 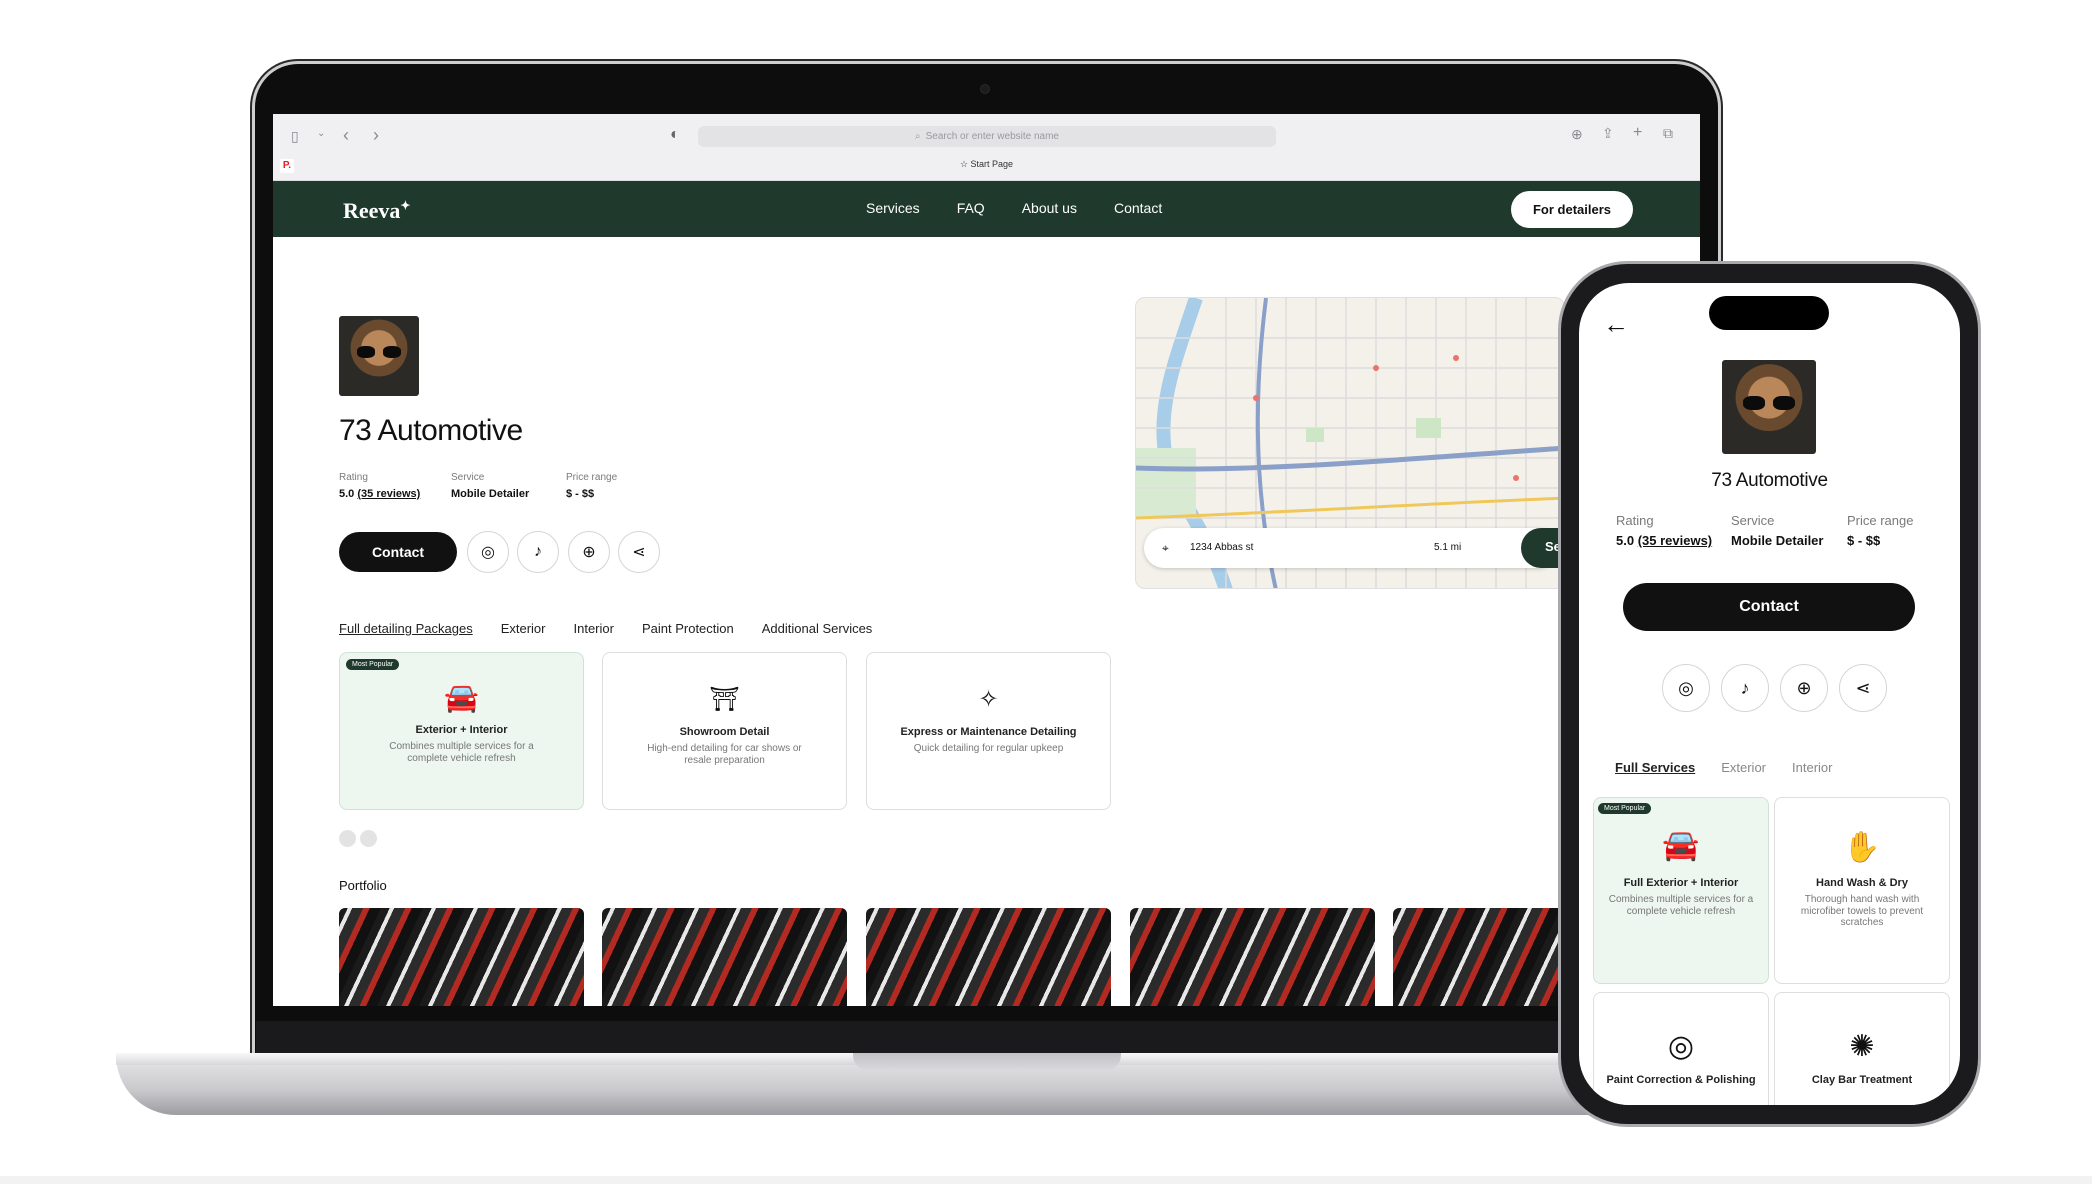 What do you see at coordinates (1577, 134) in the screenshot?
I see `download-icon: ⊕` at bounding box center [1577, 134].